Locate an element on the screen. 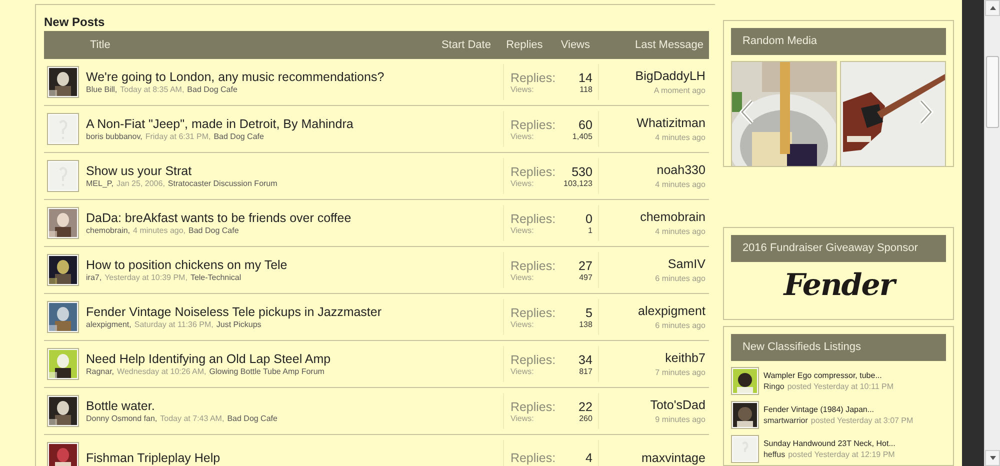 This screenshot has height=466, width=1000. poster-link: Ringo is located at coordinates (773, 386).